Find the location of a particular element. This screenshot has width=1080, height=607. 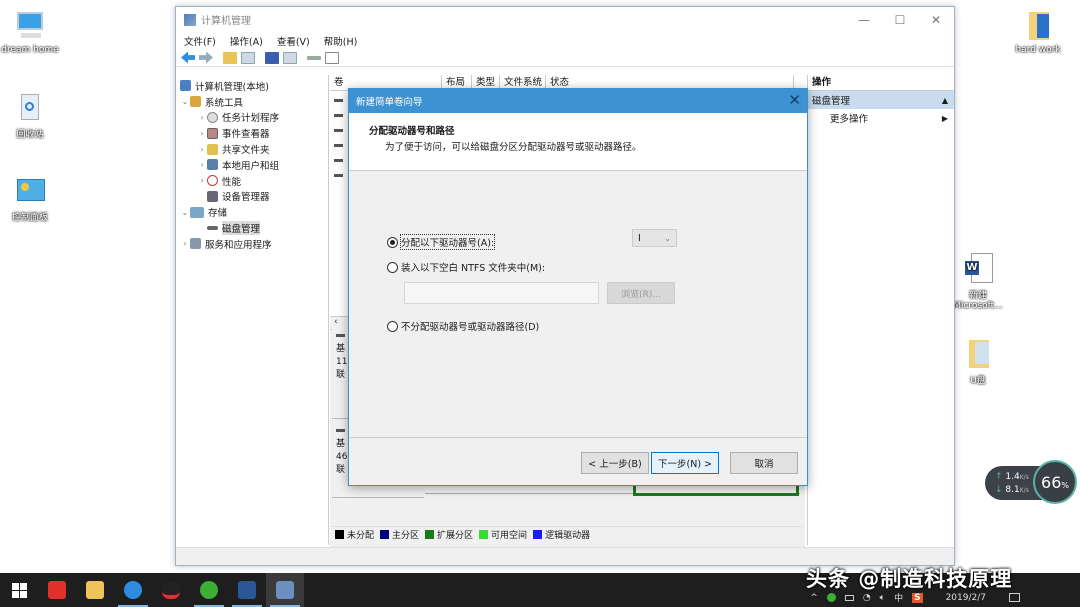

disk-icon is located at coordinates (212, 228).